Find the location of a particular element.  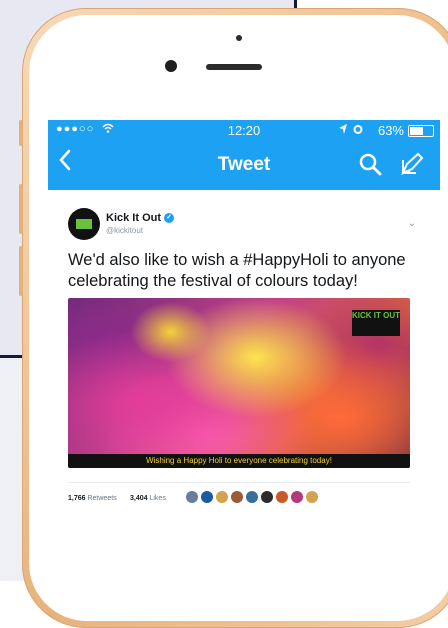

compose-icon is located at coordinates (412, 163).